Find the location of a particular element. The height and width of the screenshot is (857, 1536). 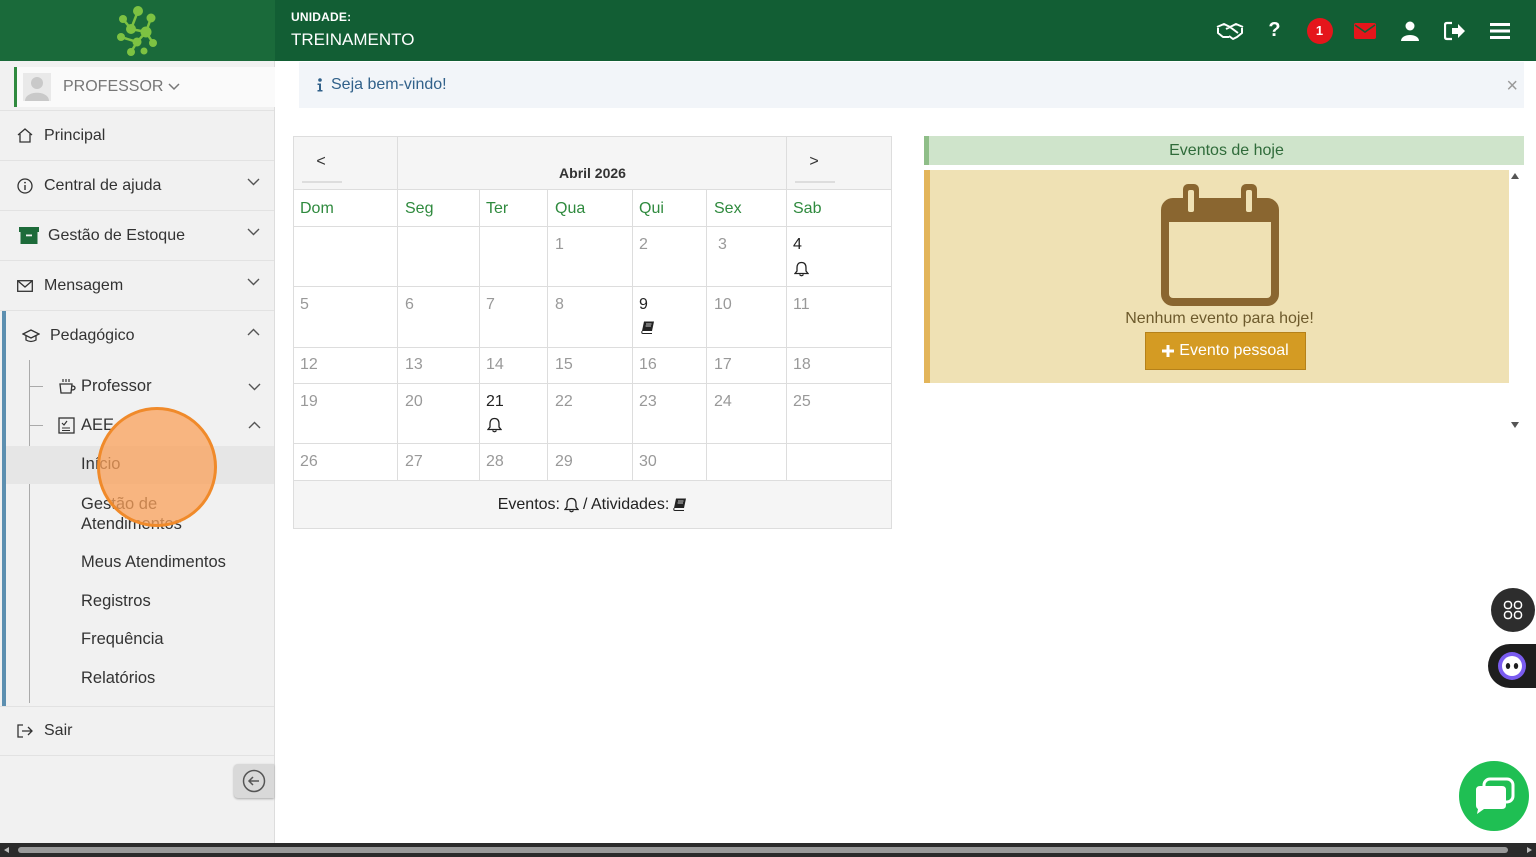

sidebar-item-label: AEE is located at coordinates (98, 425).